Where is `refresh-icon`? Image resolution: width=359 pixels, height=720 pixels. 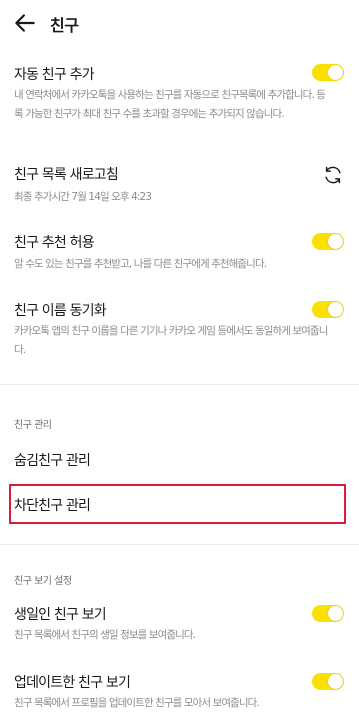
refresh-icon is located at coordinates (333, 175).